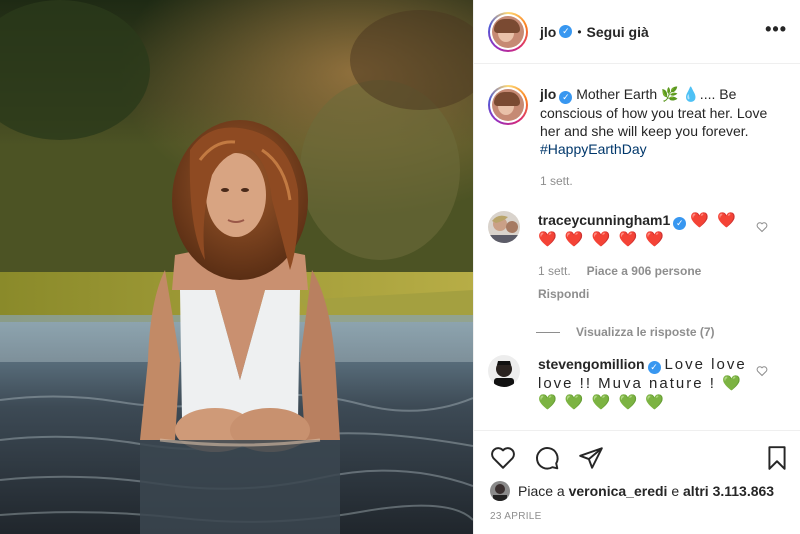  What do you see at coordinates (728, 491) in the screenshot?
I see `likes-others: altri 3.113.863` at bounding box center [728, 491].